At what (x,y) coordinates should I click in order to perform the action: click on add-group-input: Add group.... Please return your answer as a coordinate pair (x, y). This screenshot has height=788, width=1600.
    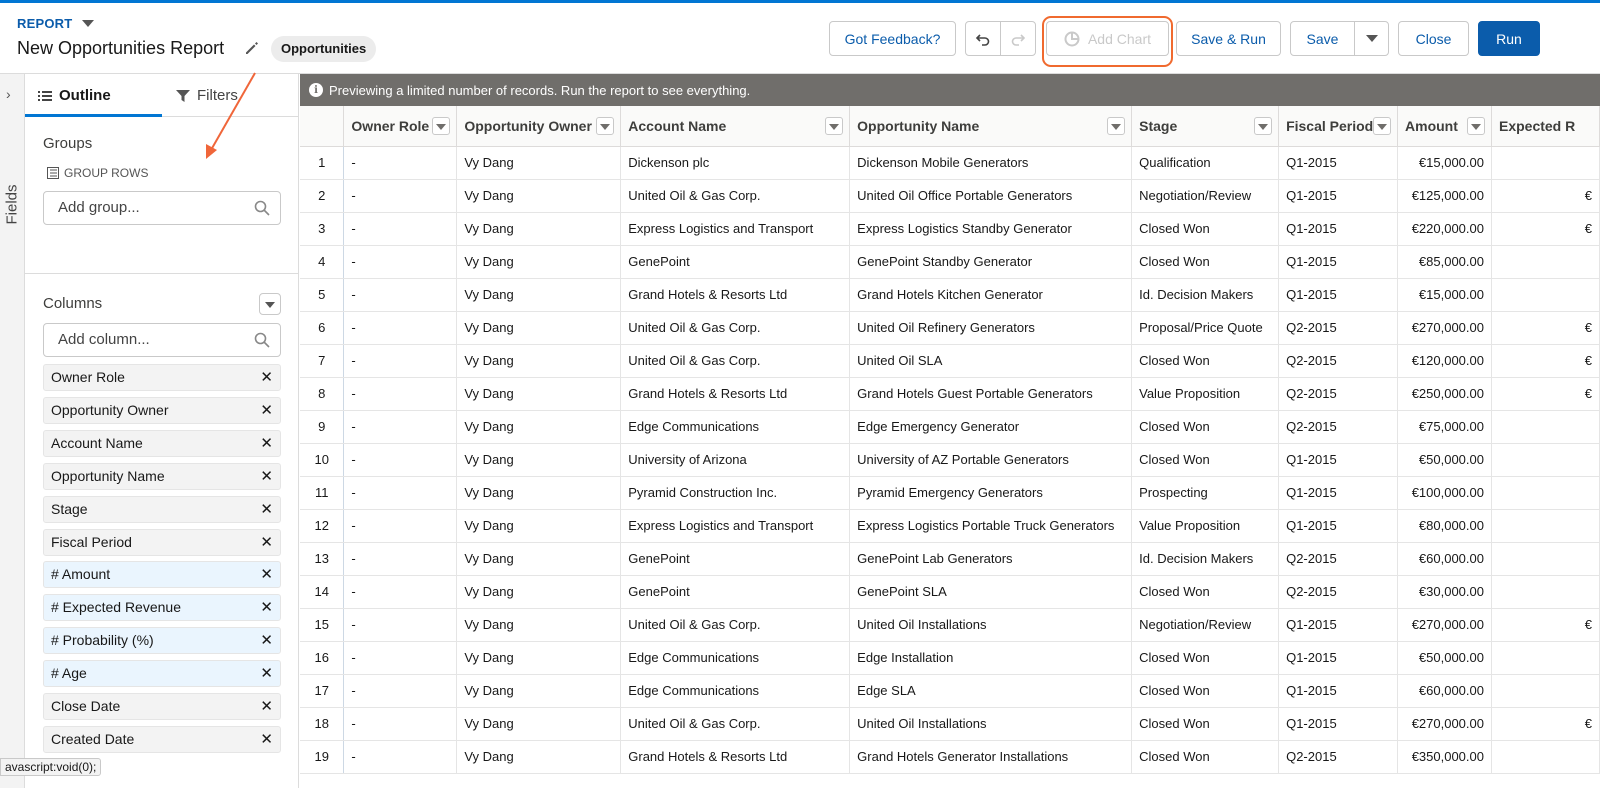
    Looking at the image, I should click on (162, 208).